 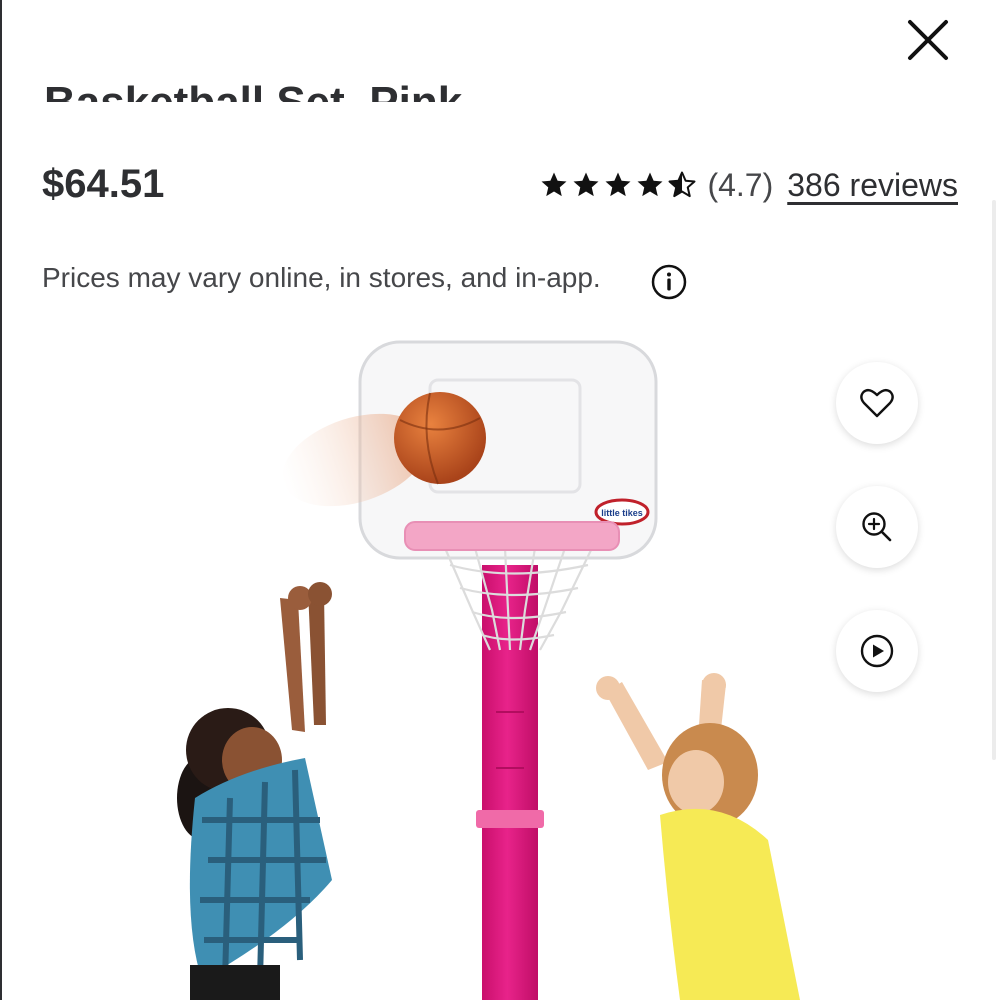 I want to click on rating-summary: (4.7) 386 reviews, so click(x=748, y=185).